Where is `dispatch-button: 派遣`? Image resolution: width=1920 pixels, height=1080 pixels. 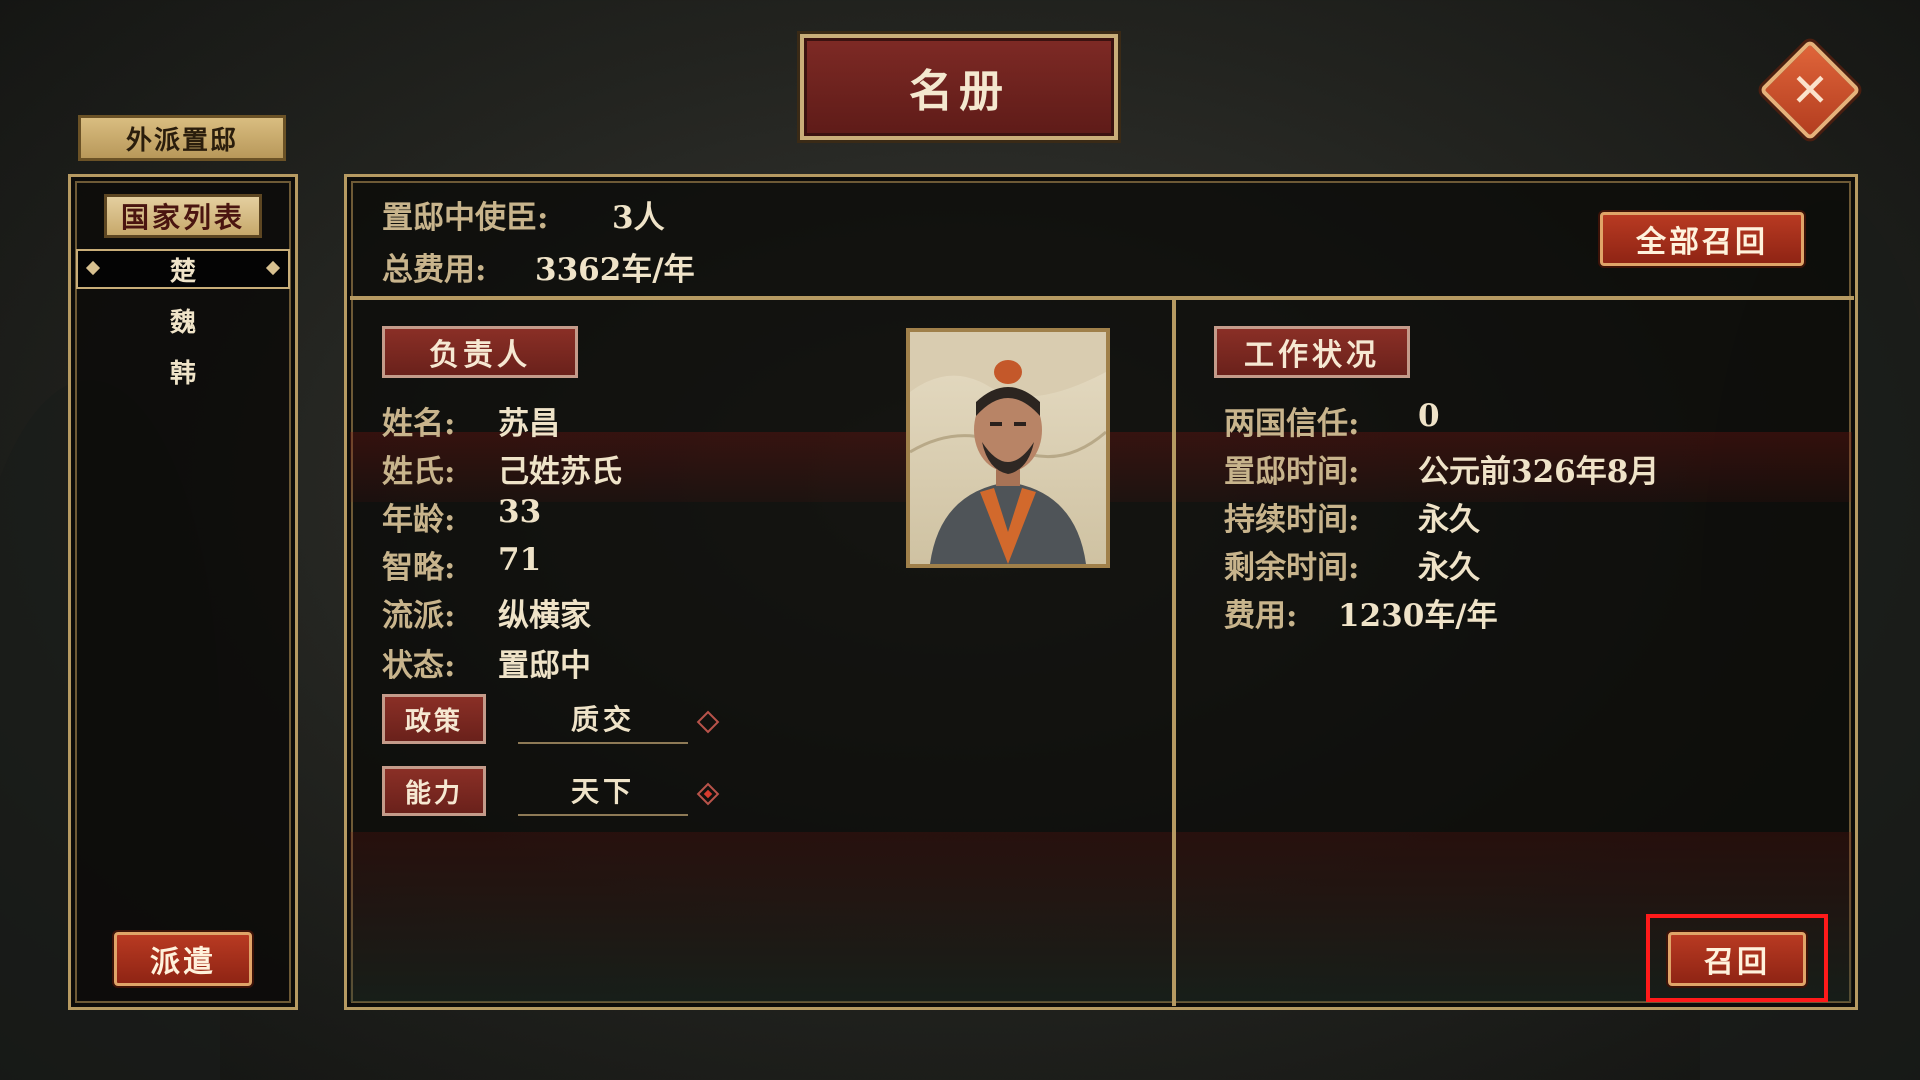
dispatch-button: 派遣 is located at coordinates (183, 959).